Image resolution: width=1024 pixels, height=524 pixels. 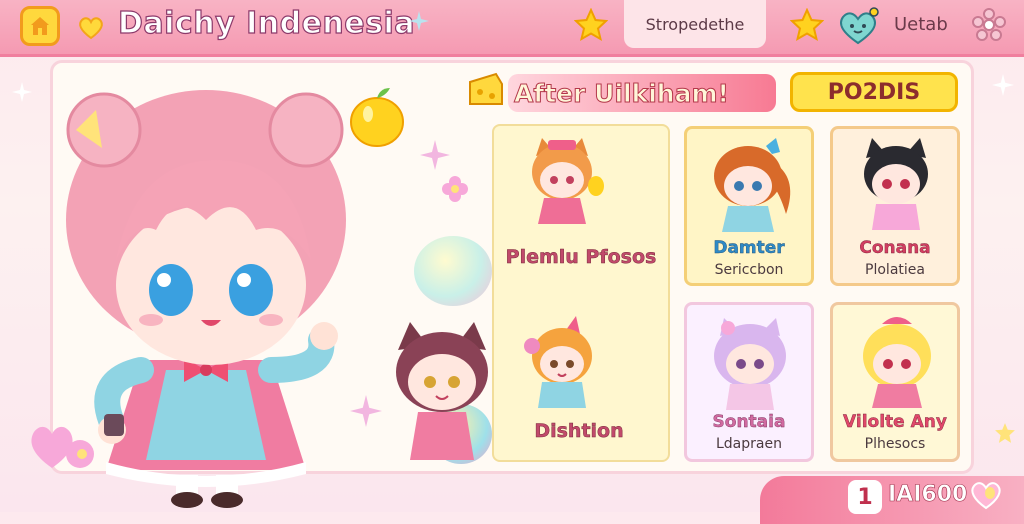 What do you see at coordinates (581, 257) in the screenshot?
I see `card-name: Plemlu Pfosos` at bounding box center [581, 257].